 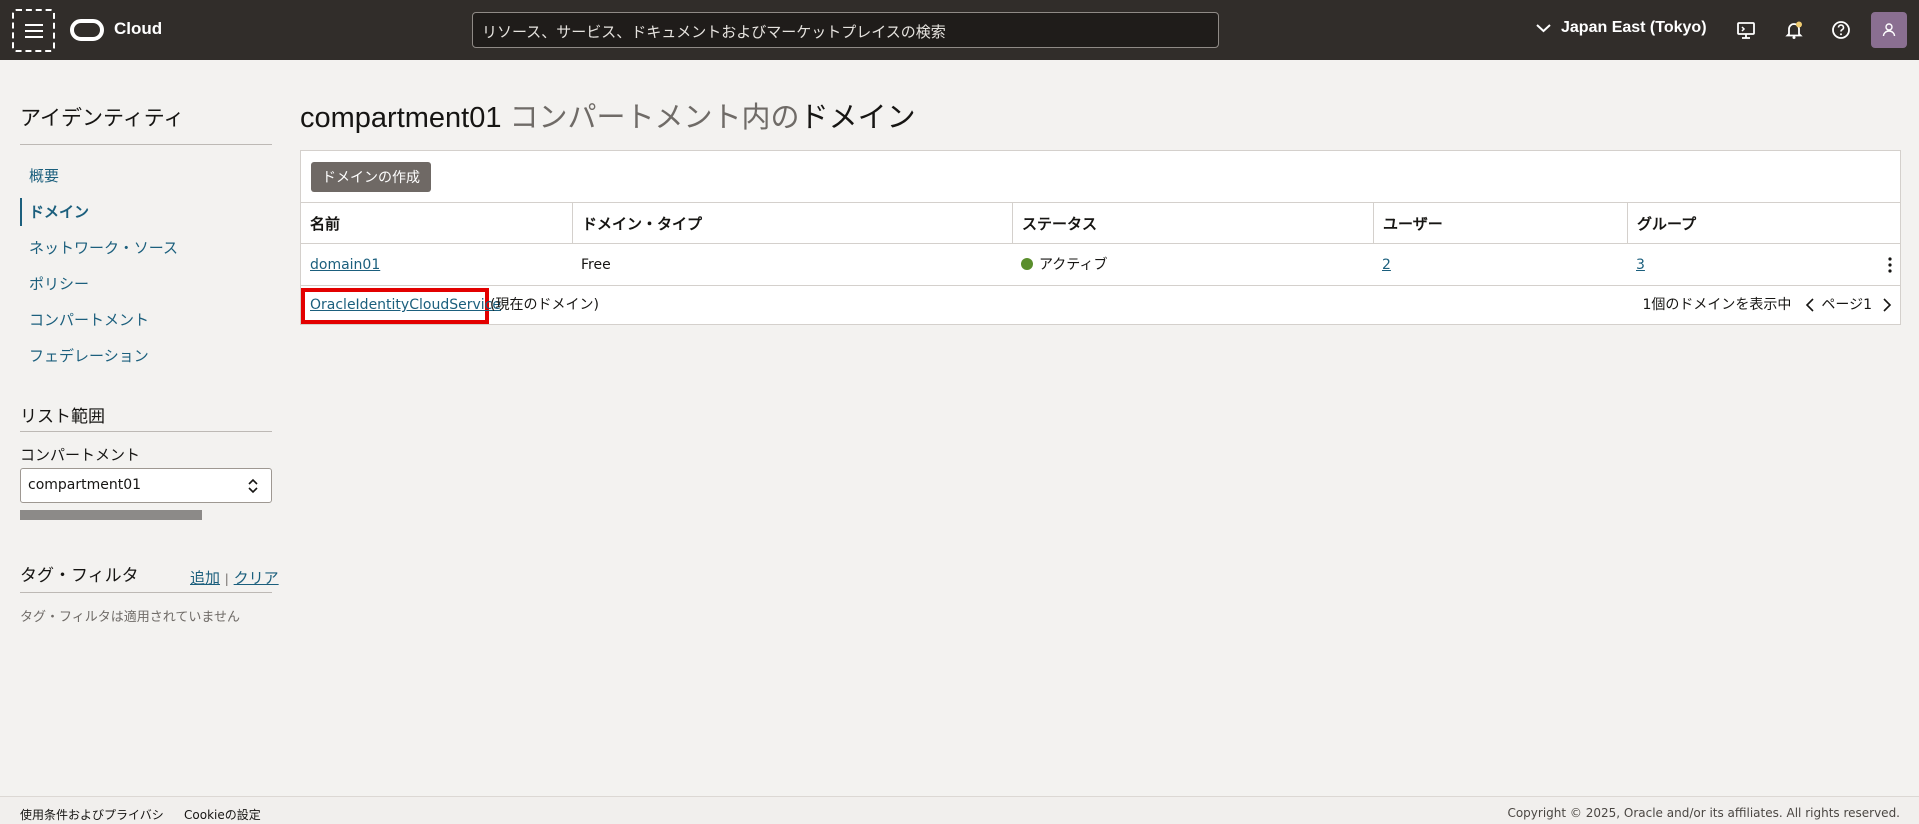 I want to click on sidebar-item-policies: ポリシー, so click(x=146, y=284).